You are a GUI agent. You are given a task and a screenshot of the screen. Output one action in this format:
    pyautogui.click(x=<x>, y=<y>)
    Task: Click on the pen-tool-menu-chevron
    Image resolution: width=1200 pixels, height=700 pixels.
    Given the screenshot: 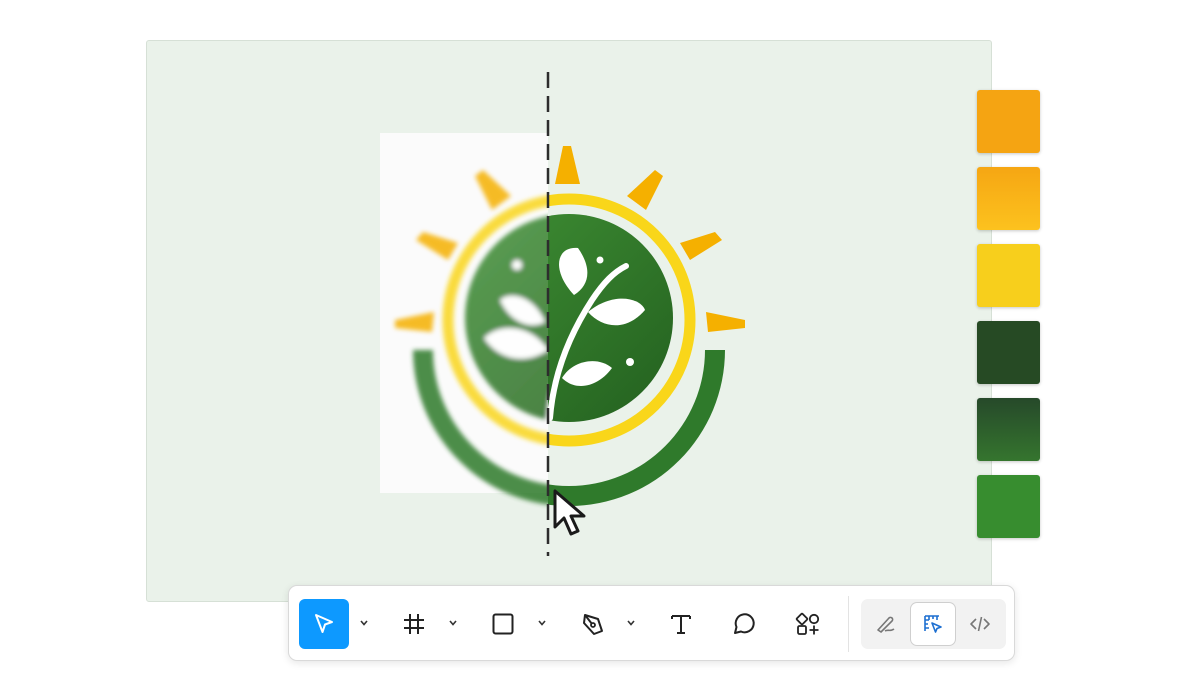 What is the action you would take?
    pyautogui.click(x=631, y=623)
    